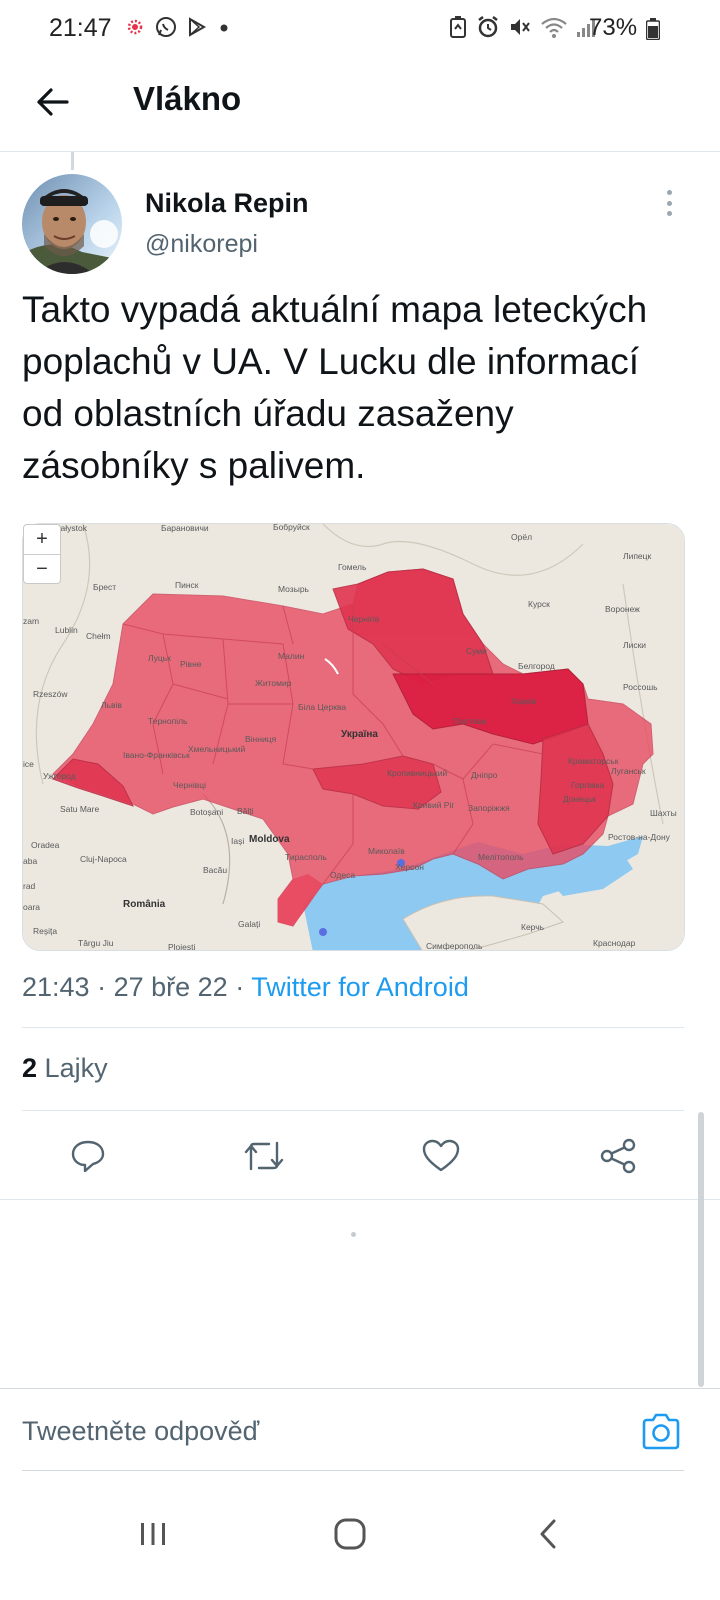 The width and height of the screenshot is (720, 1600). I want to click on map-label: Moldova, so click(269, 839).